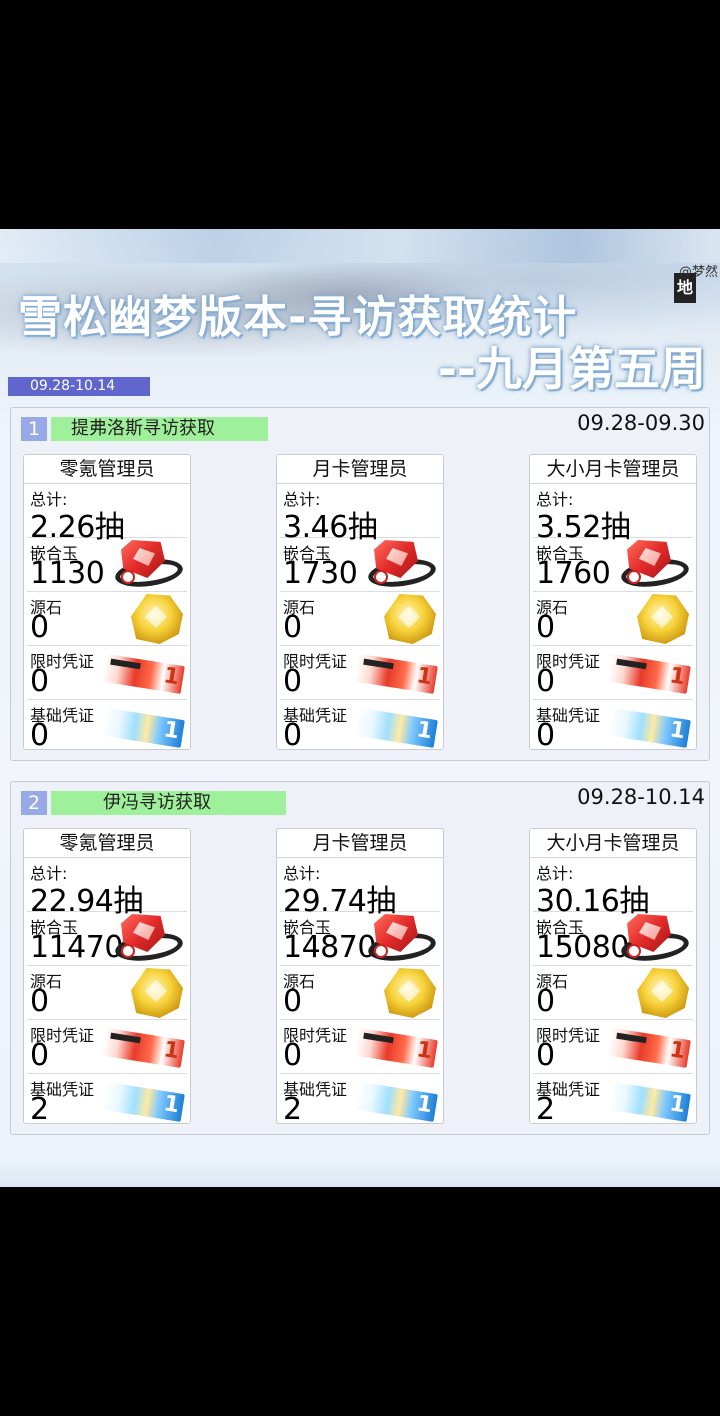 Image resolution: width=720 pixels, height=1416 pixels. I want to click on total-row: 总计: 22.94抽, so click(107, 888).